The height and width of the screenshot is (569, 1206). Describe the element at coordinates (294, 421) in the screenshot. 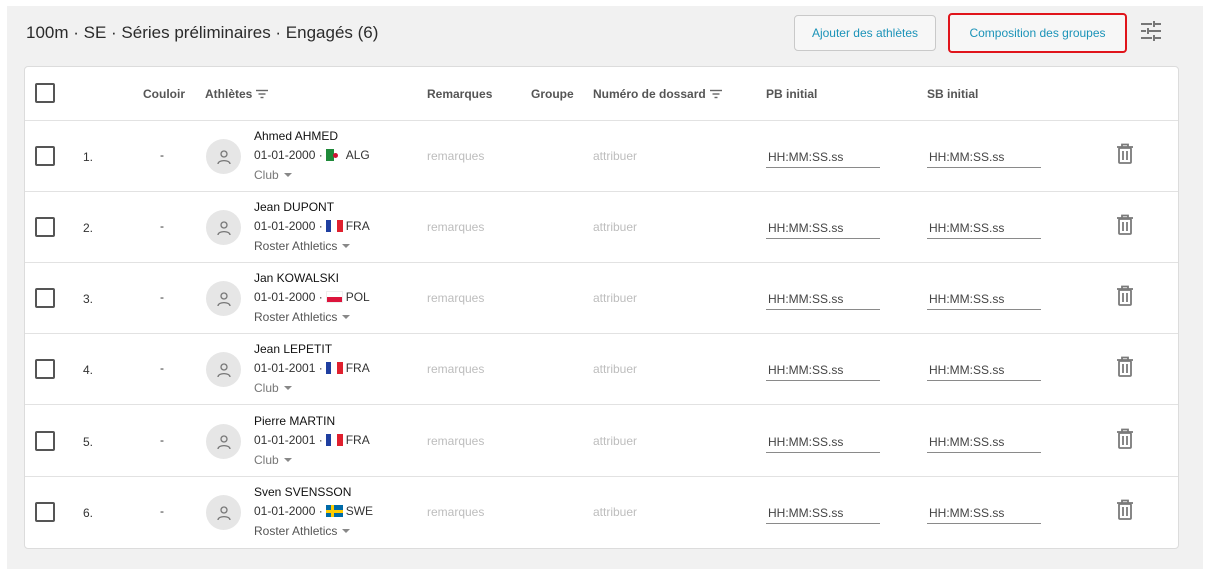

I see `athlete-name: Pierre MARTIN` at that location.